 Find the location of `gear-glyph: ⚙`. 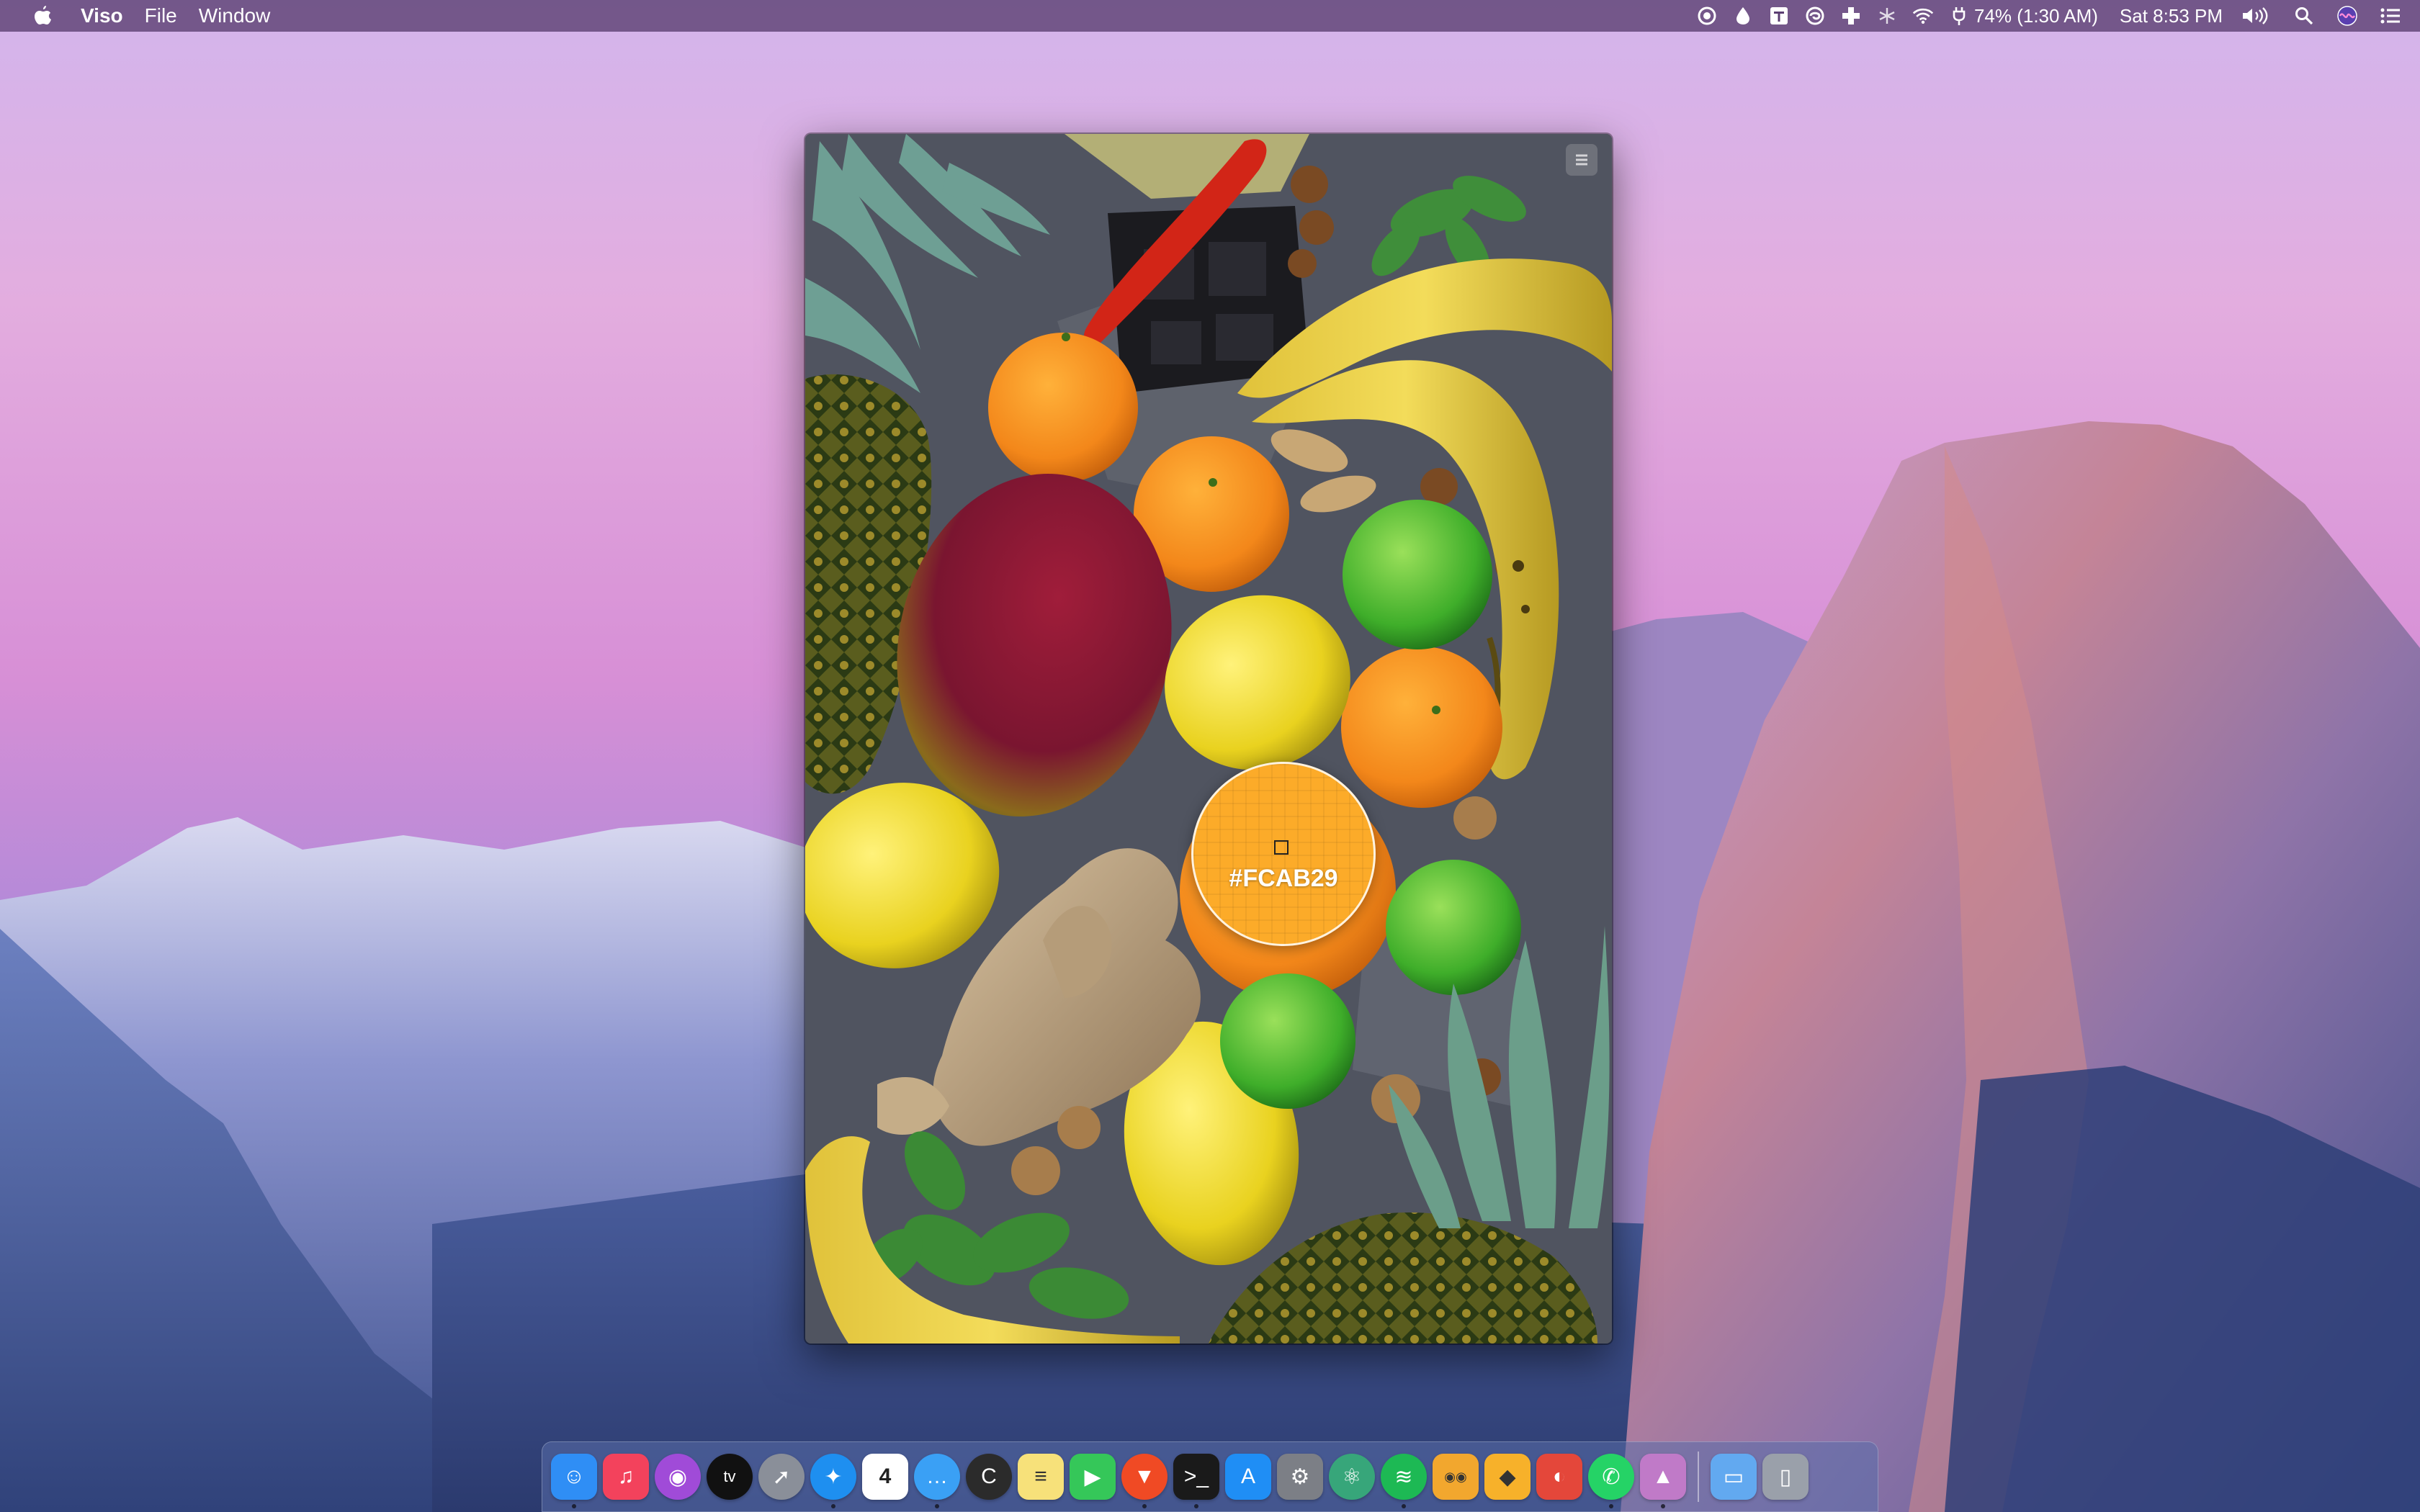

gear-glyph: ⚙ is located at coordinates (1300, 1476).